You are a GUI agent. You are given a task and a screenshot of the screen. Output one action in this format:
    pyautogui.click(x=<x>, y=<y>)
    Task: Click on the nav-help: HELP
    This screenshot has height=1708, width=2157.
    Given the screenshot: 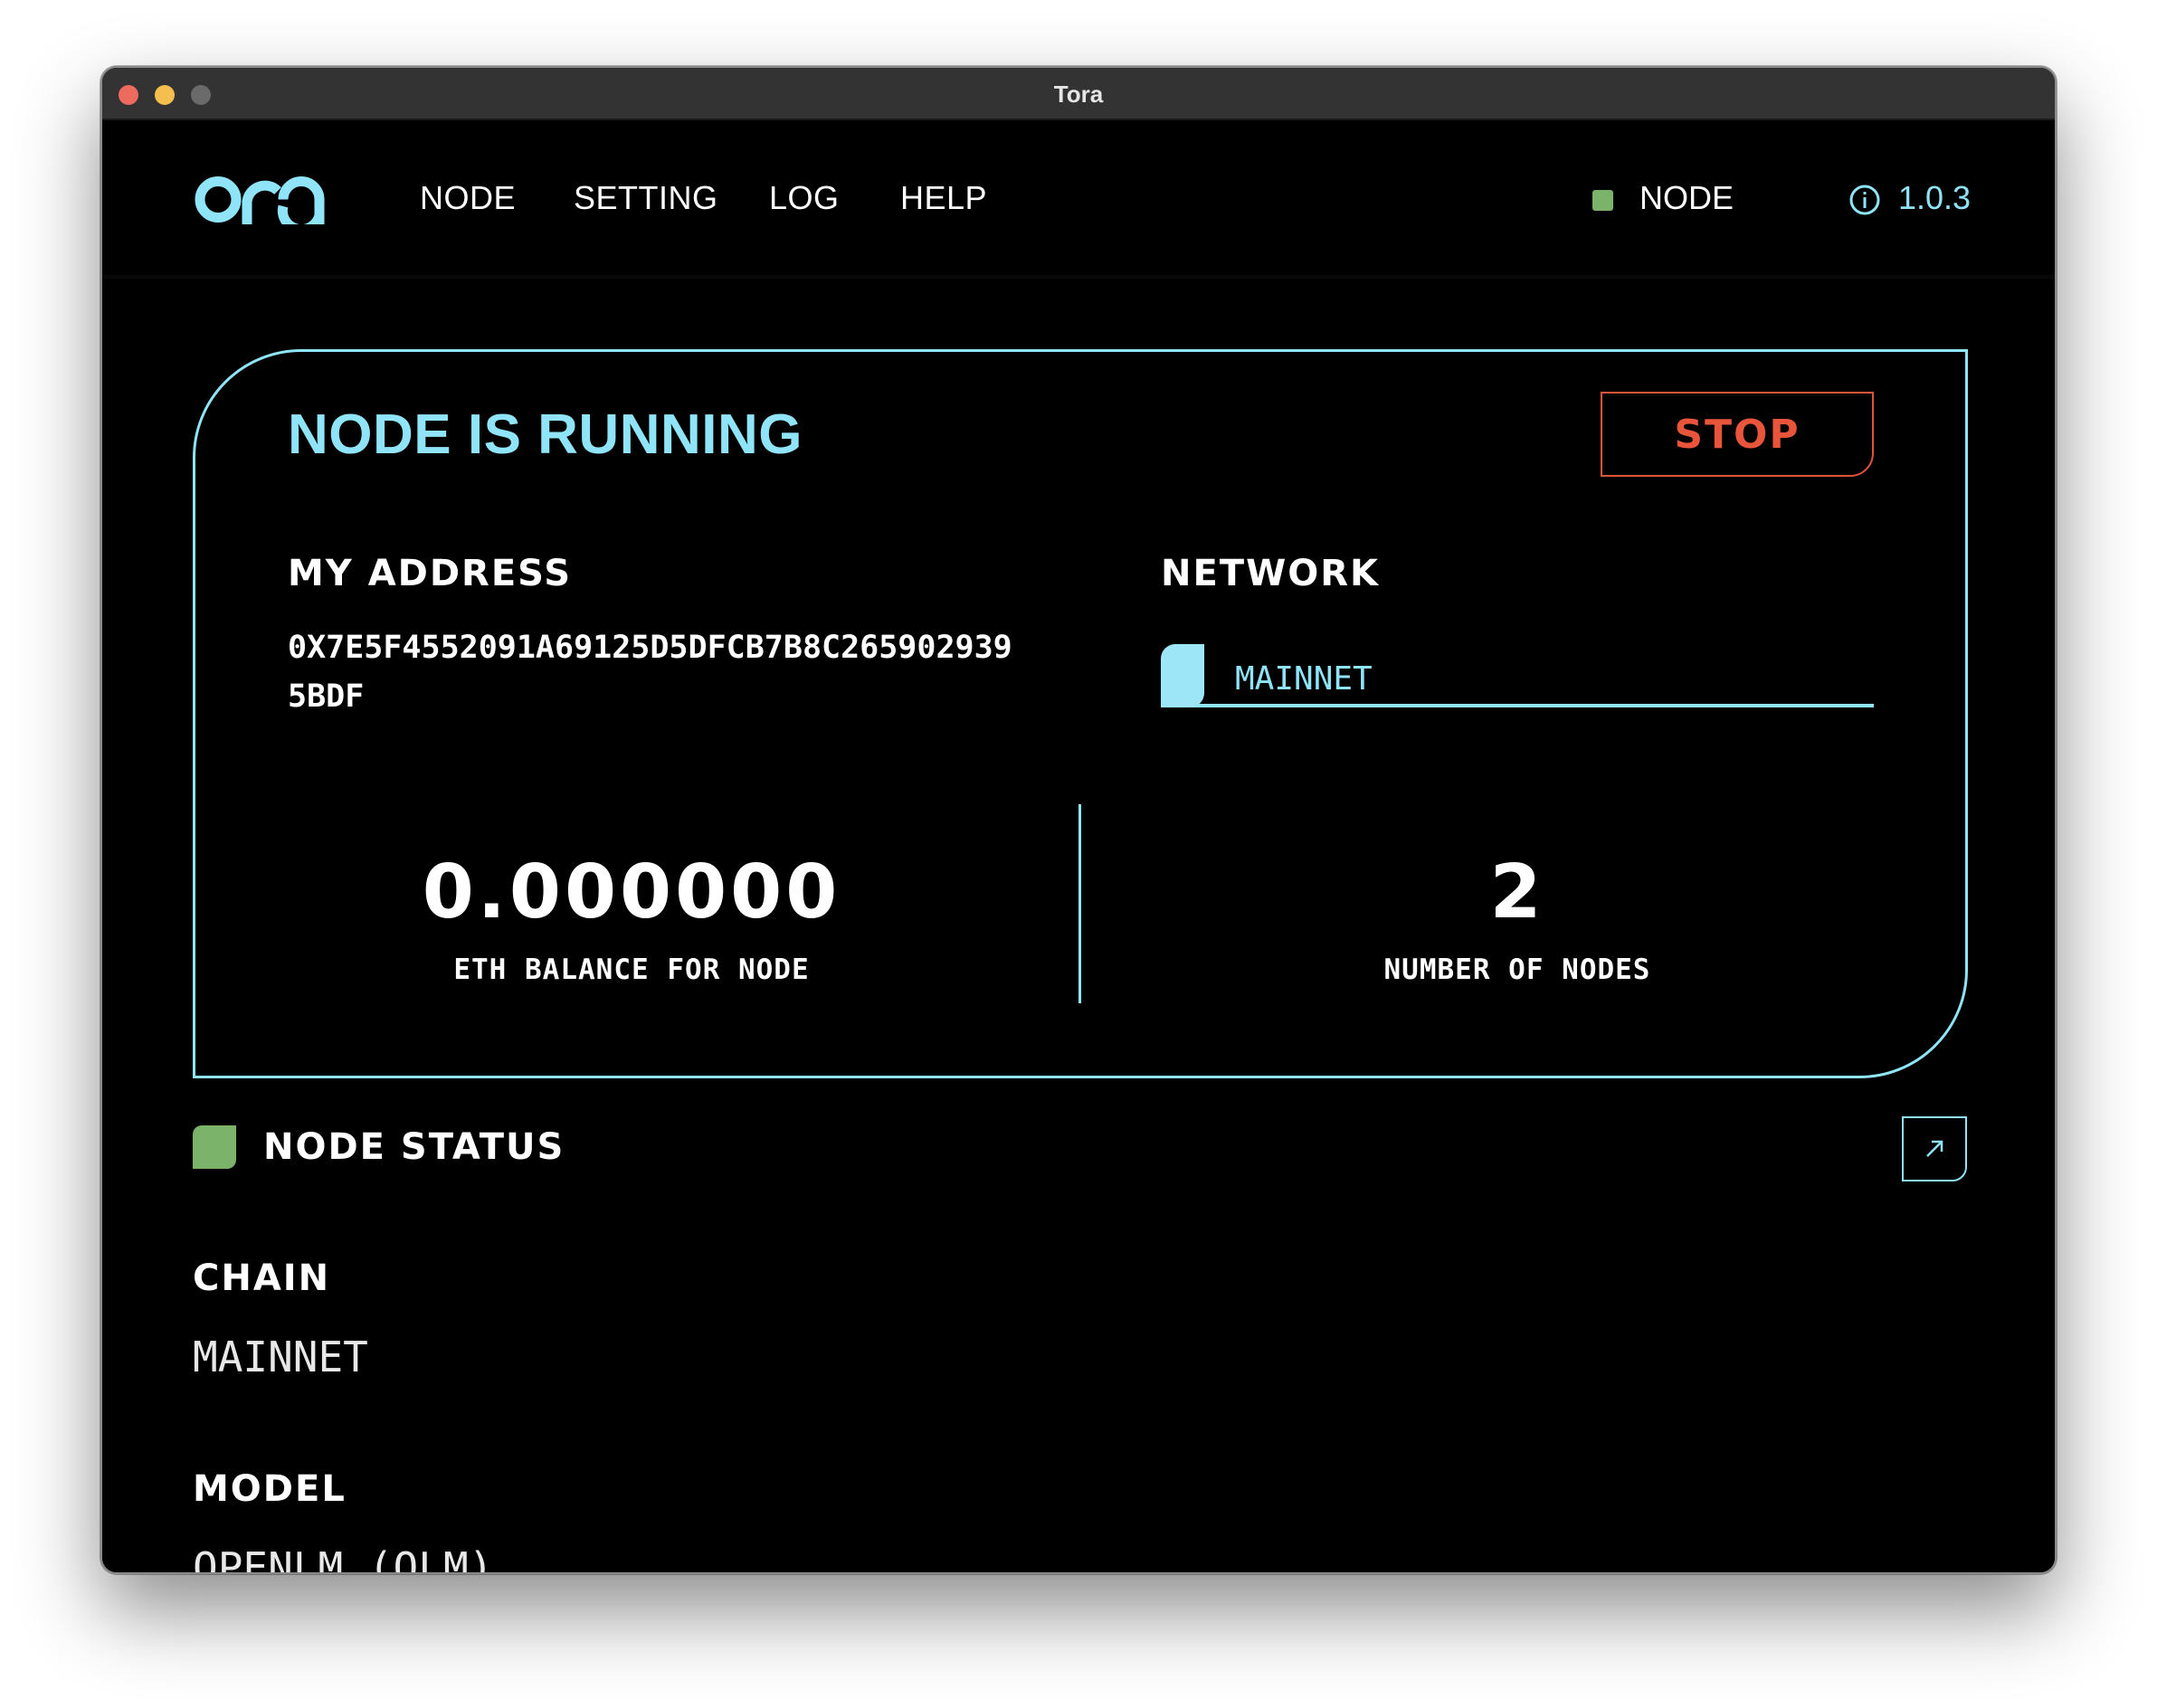 What is the action you would take?
    pyautogui.click(x=944, y=198)
    